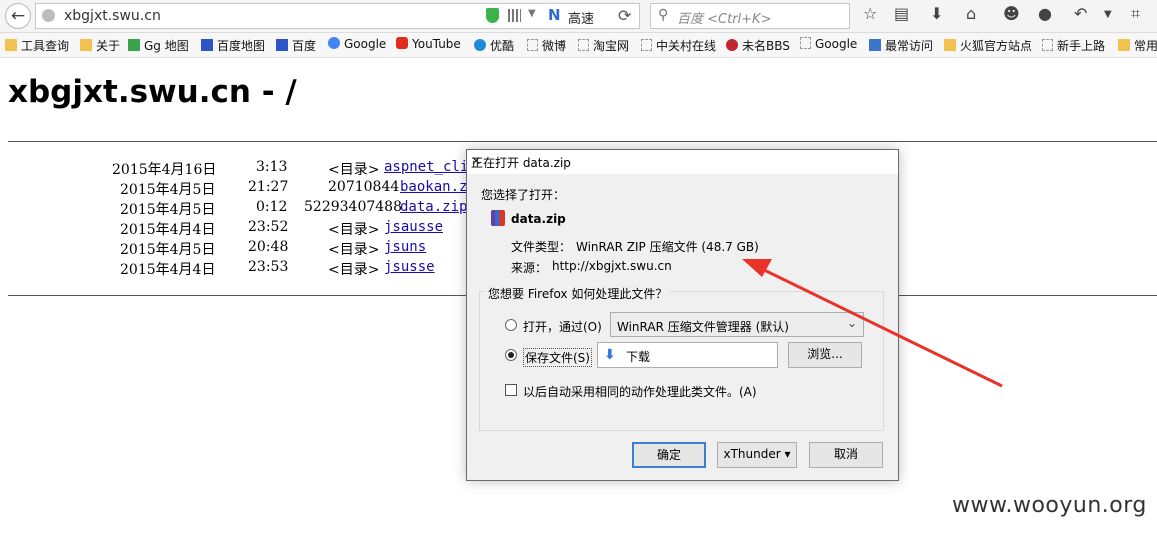 The image size is (1157, 535). I want to click on annotation-arrow, so click(872, 323).